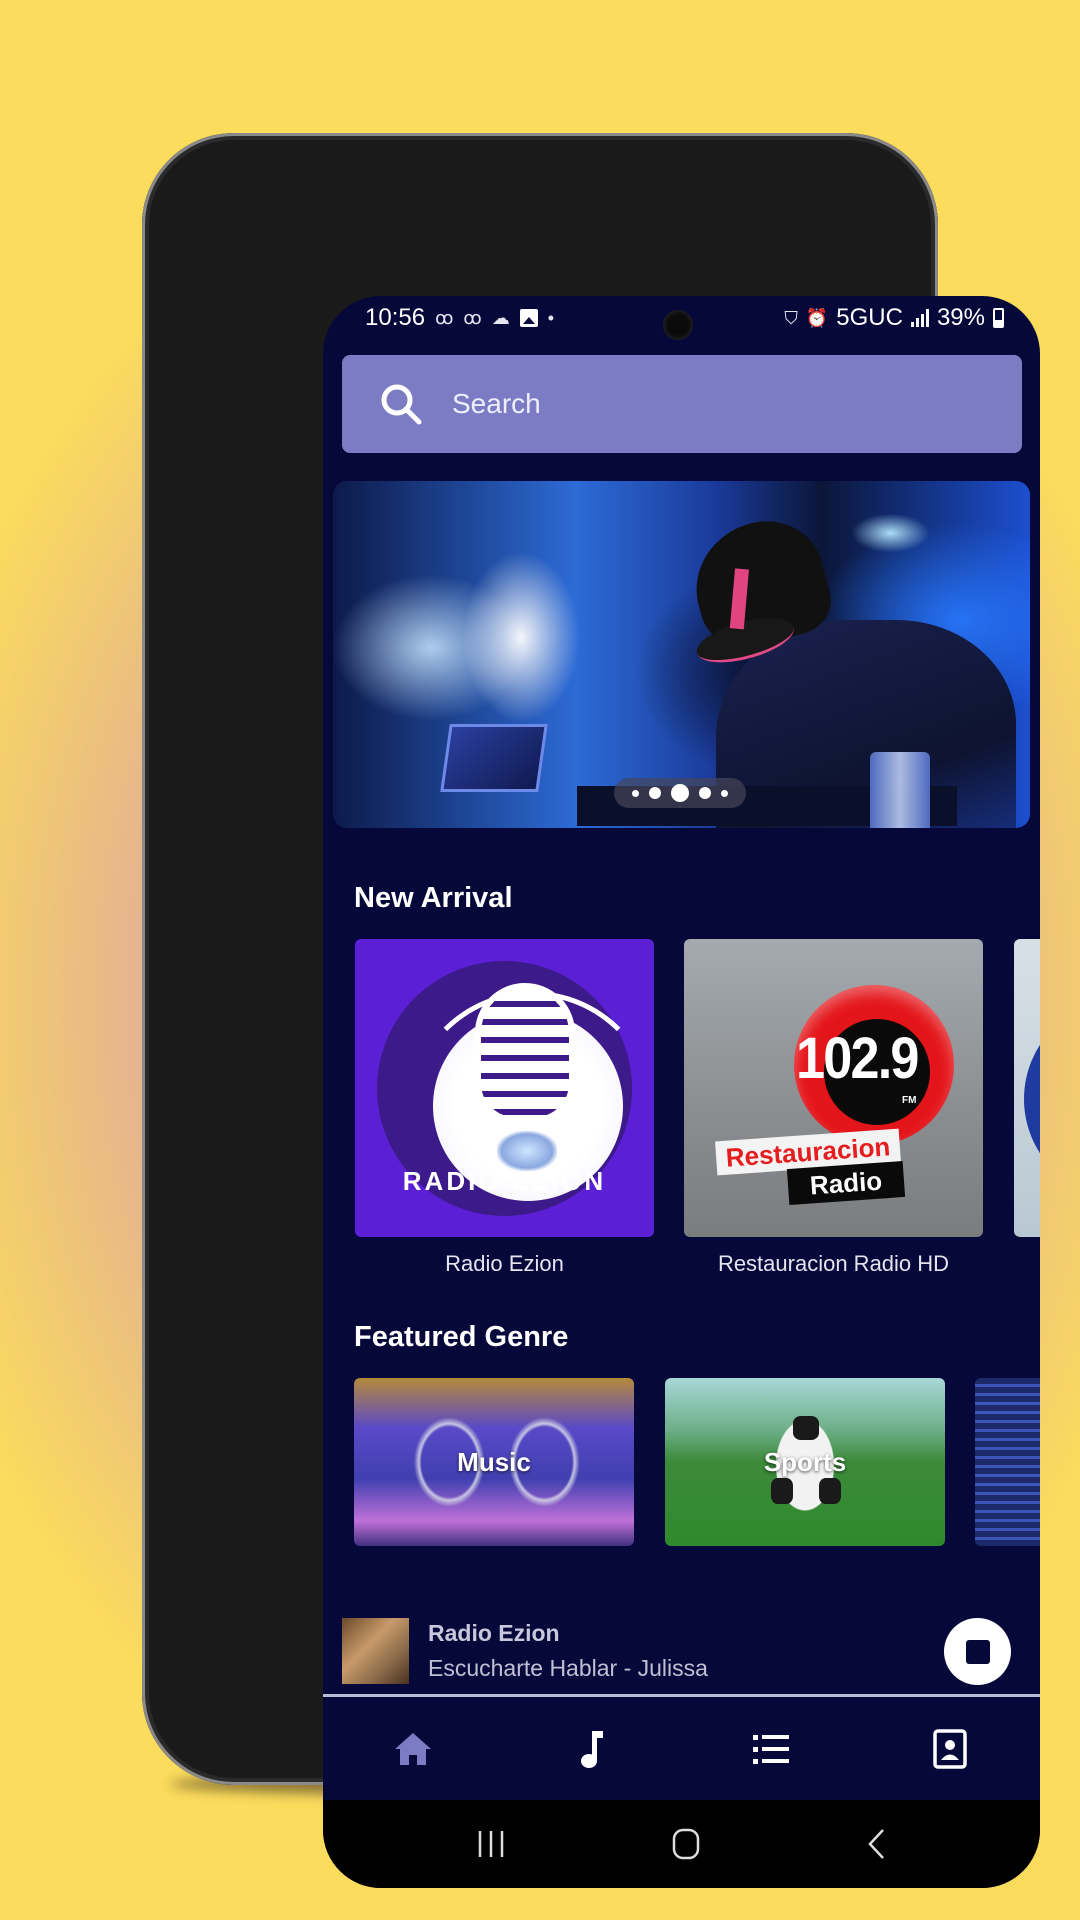 This screenshot has width=1080, height=1920. What do you see at coordinates (504, 1263) in the screenshot?
I see `station-label: Radio Ezion` at bounding box center [504, 1263].